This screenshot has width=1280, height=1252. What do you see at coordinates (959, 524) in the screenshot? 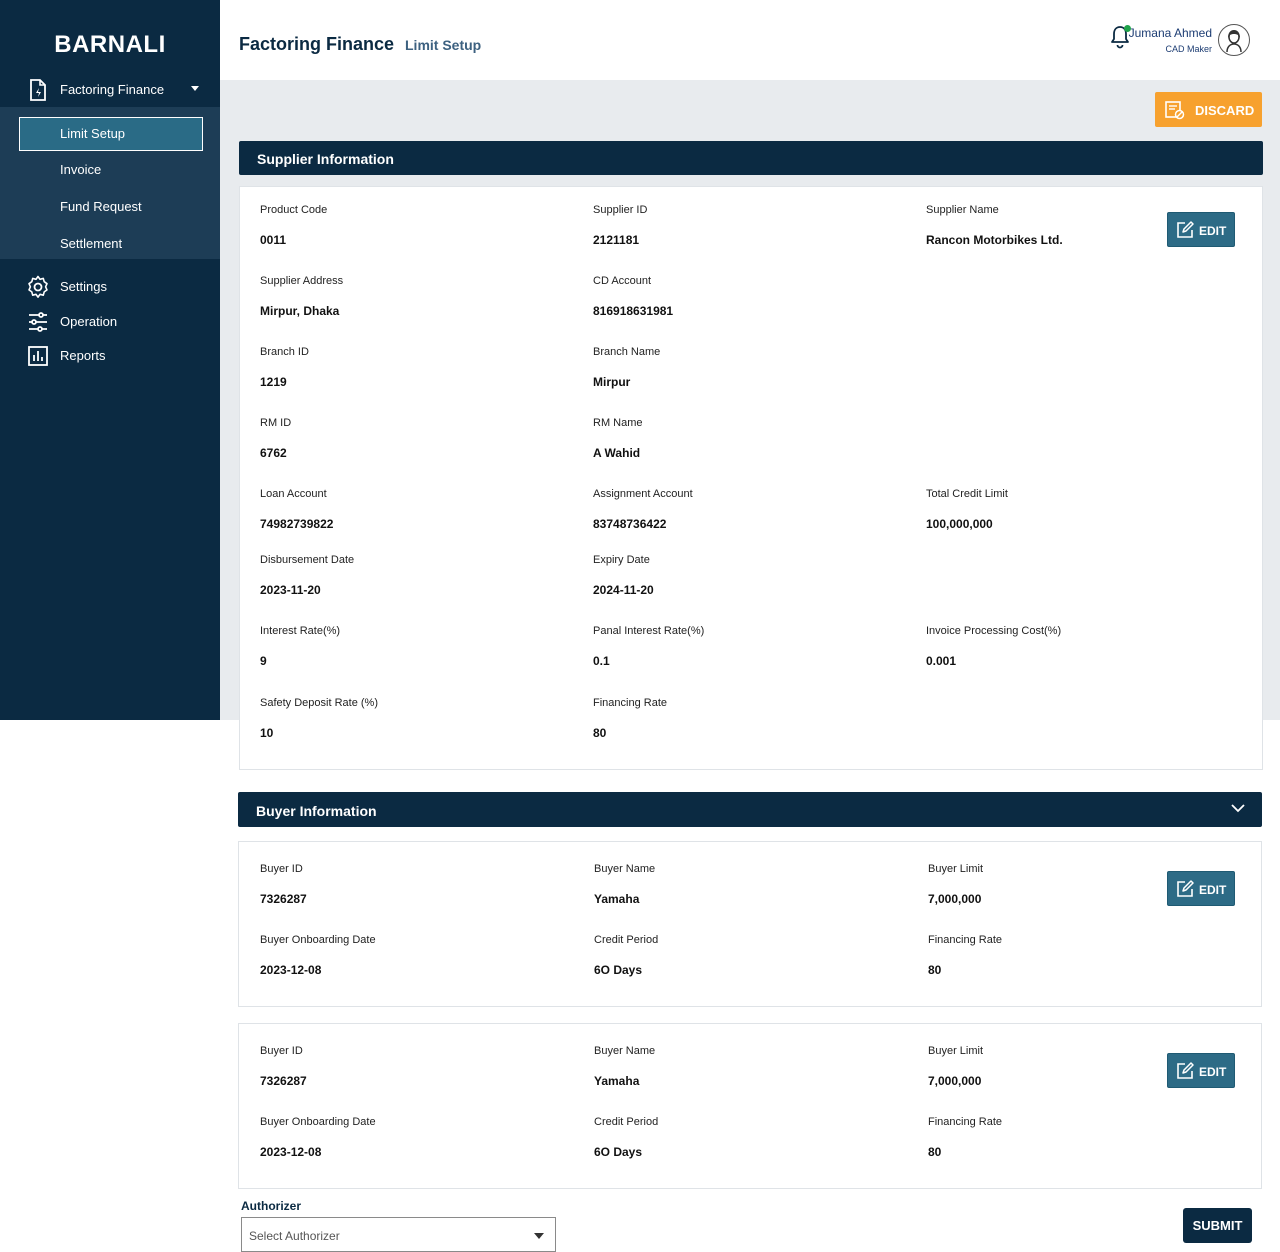
I see `field-value: 100,000,000` at bounding box center [959, 524].